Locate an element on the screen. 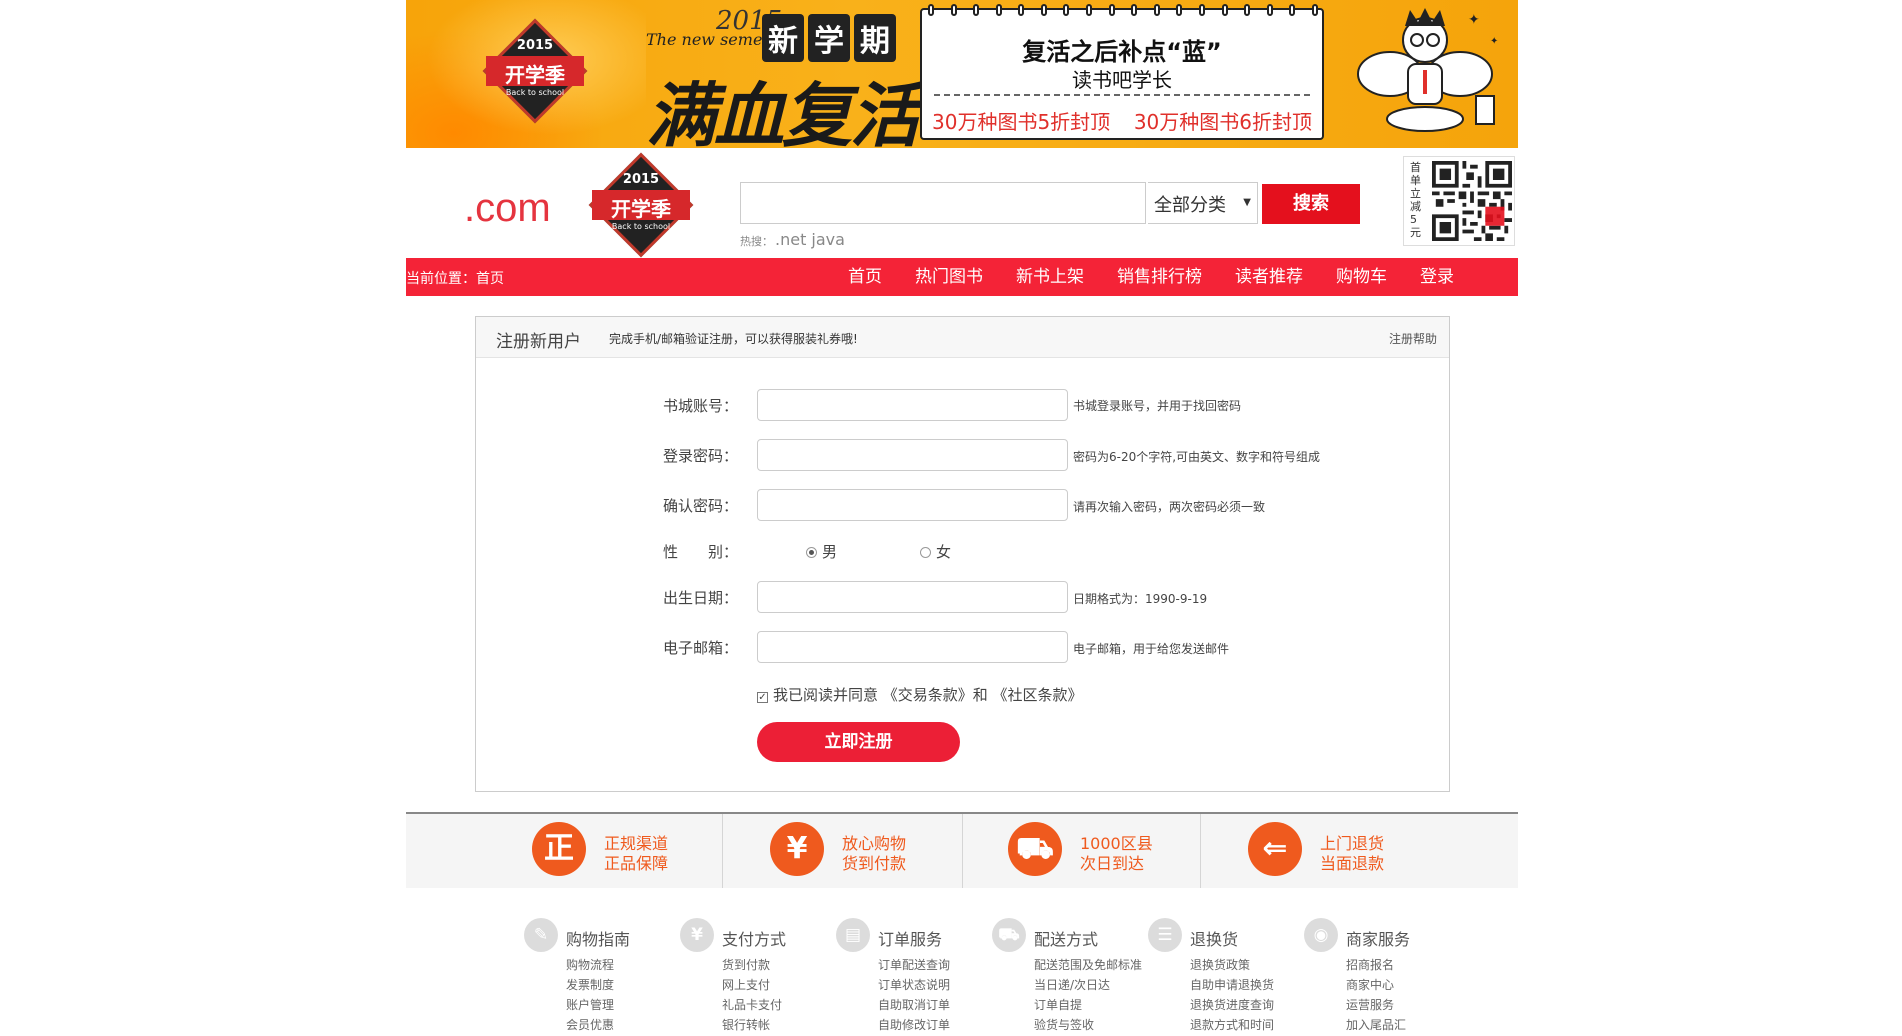 This screenshot has height=1036, width=1902. main-nav: 当前位置：首页 首页 热门图书 新书上架 销售排行榜 读者推荐 购物车 登录 is located at coordinates (962, 277).